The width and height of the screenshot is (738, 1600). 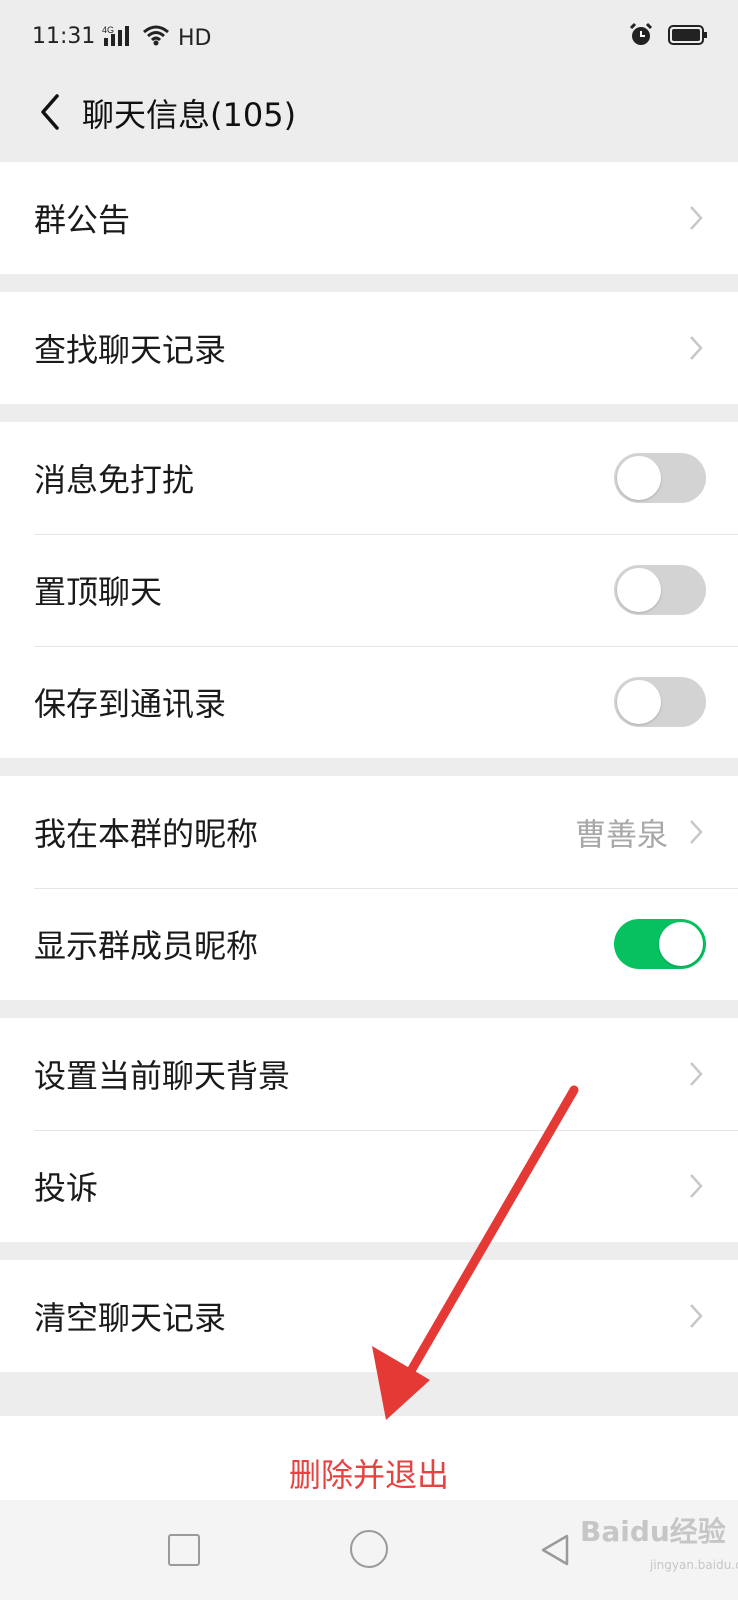 What do you see at coordinates (130, 1318) in the screenshot?
I see `clear-history-label: 清空聊天记录` at bounding box center [130, 1318].